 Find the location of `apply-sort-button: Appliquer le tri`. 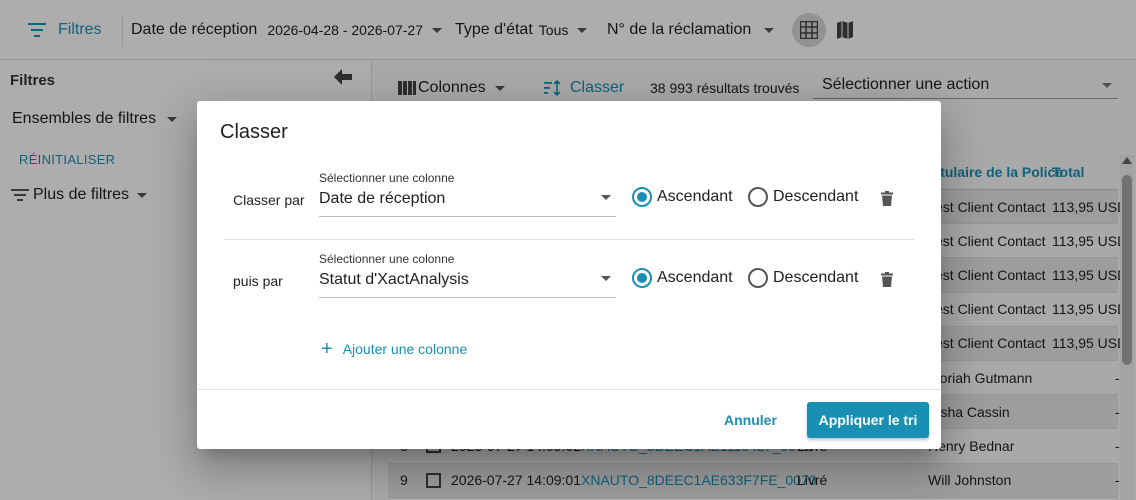

apply-sort-button: Appliquer le tri is located at coordinates (868, 420).